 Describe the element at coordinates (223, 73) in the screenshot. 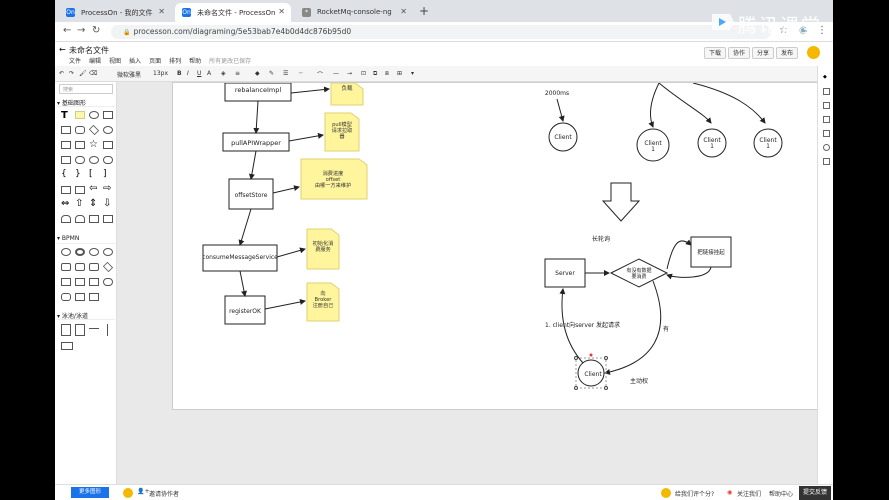

I see `fill-color-icon: ◈` at that location.